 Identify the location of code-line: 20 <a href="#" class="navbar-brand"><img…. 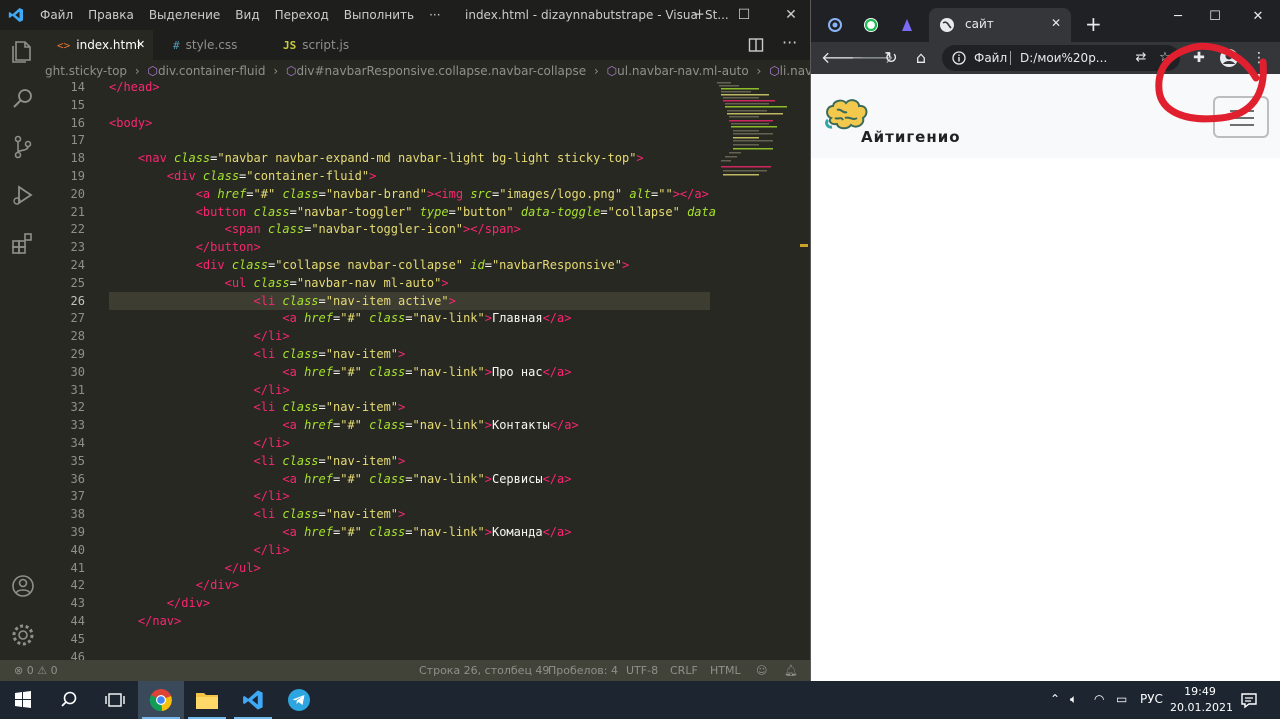
(377, 194).